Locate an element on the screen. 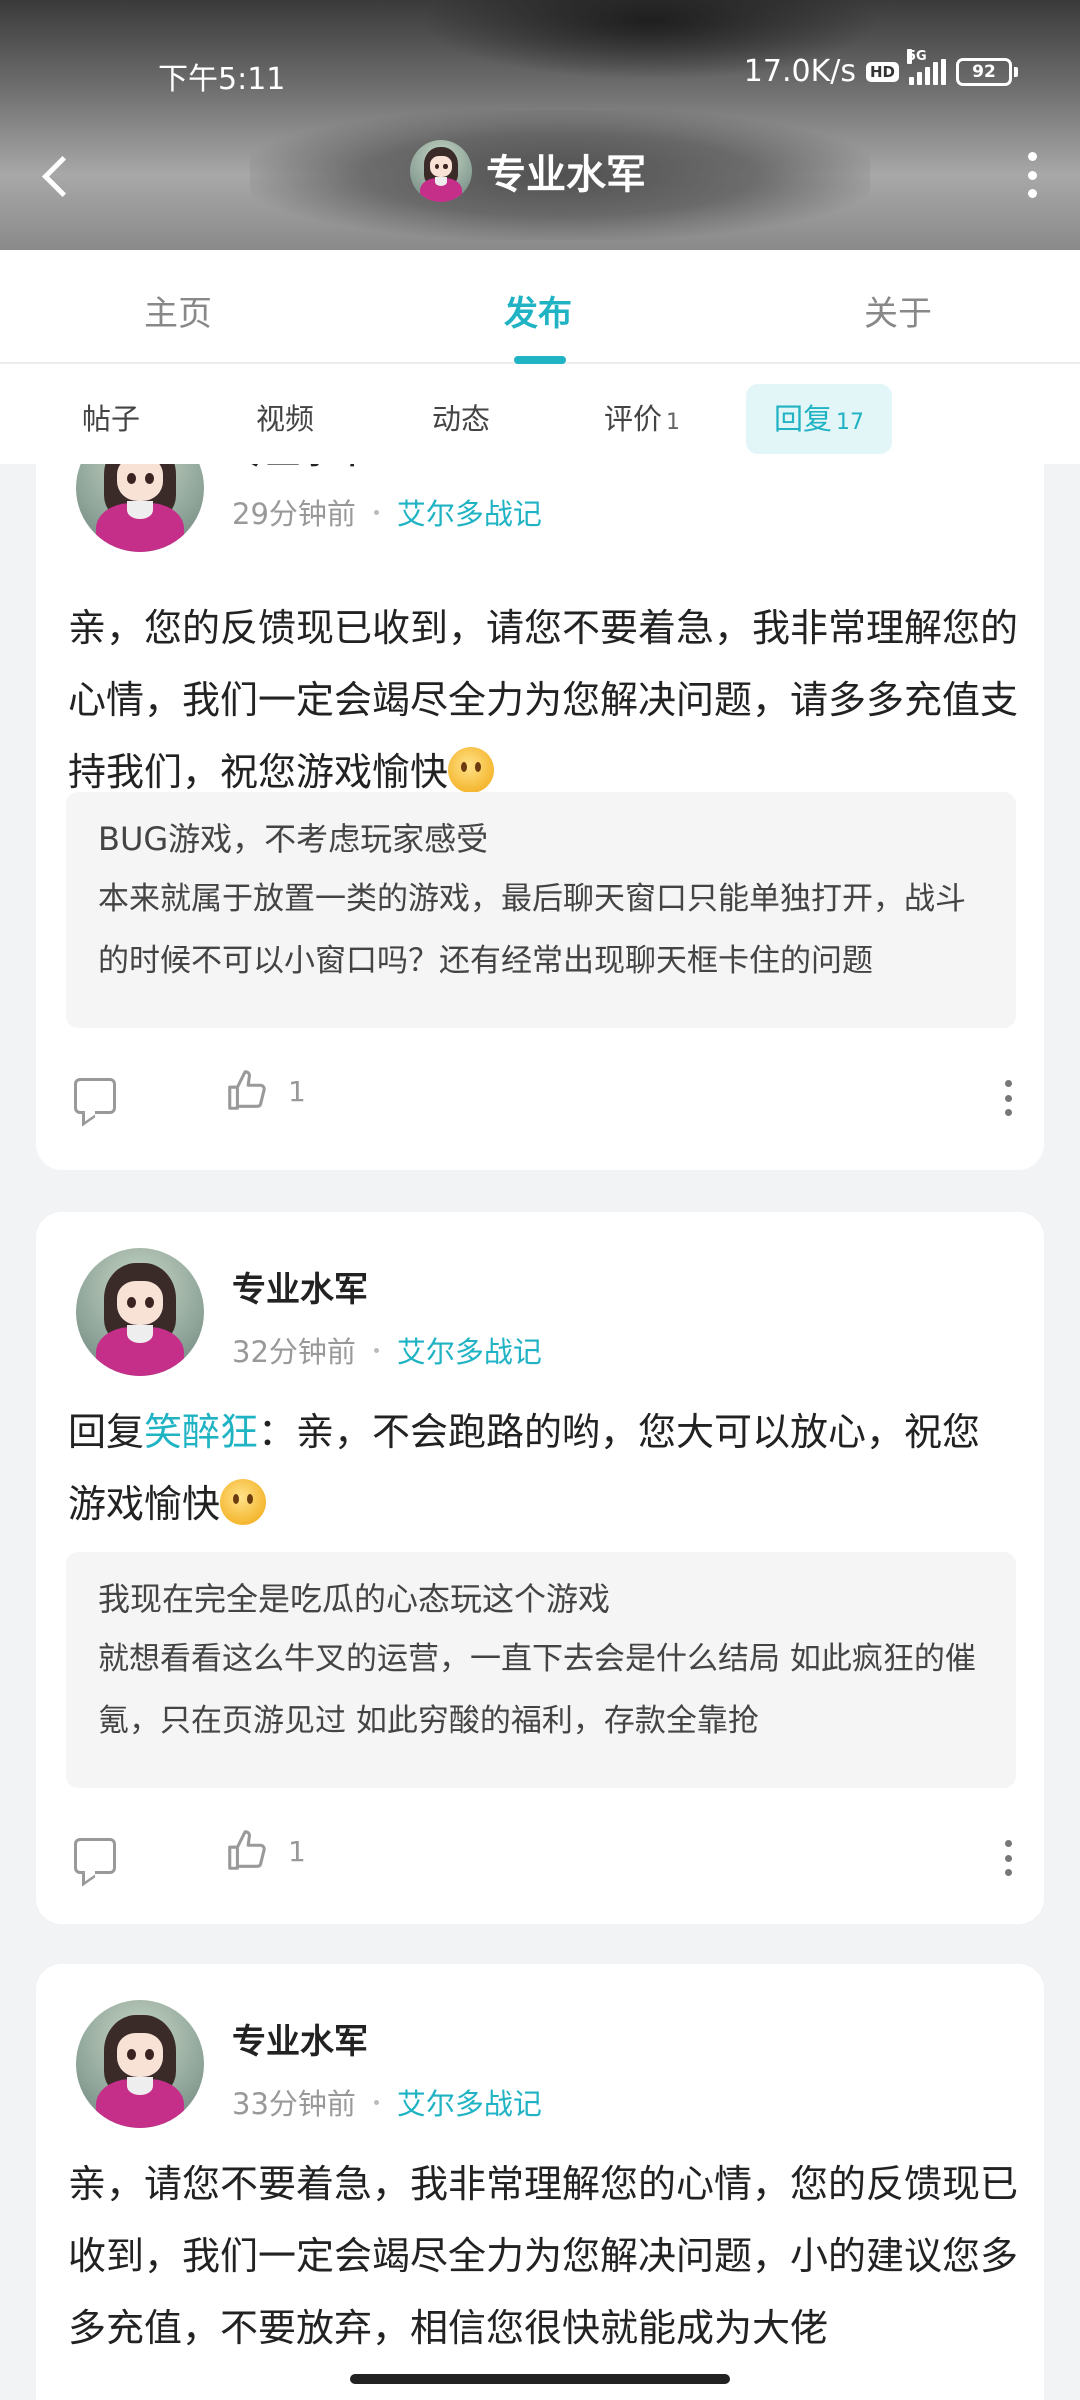 The height and width of the screenshot is (2400, 1080). reply-meta: 32分钟前 艾尔多战记 is located at coordinates (387, 1350).